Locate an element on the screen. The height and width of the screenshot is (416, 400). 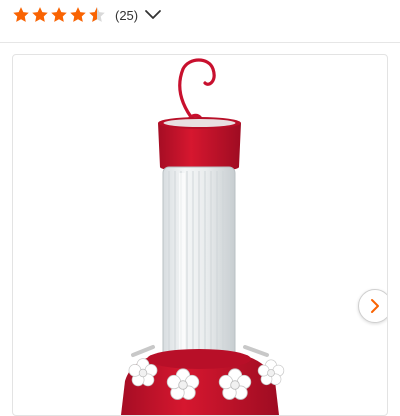
rating-summary: (25) is located at coordinates (87, 15).